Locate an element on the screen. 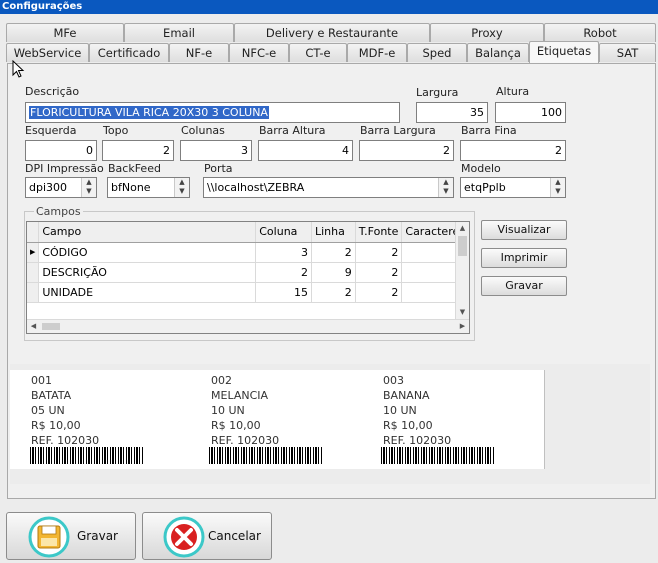 This screenshot has height=563, width=658. dpi-select: dpi300 ▲ ▼ is located at coordinates (61, 187).